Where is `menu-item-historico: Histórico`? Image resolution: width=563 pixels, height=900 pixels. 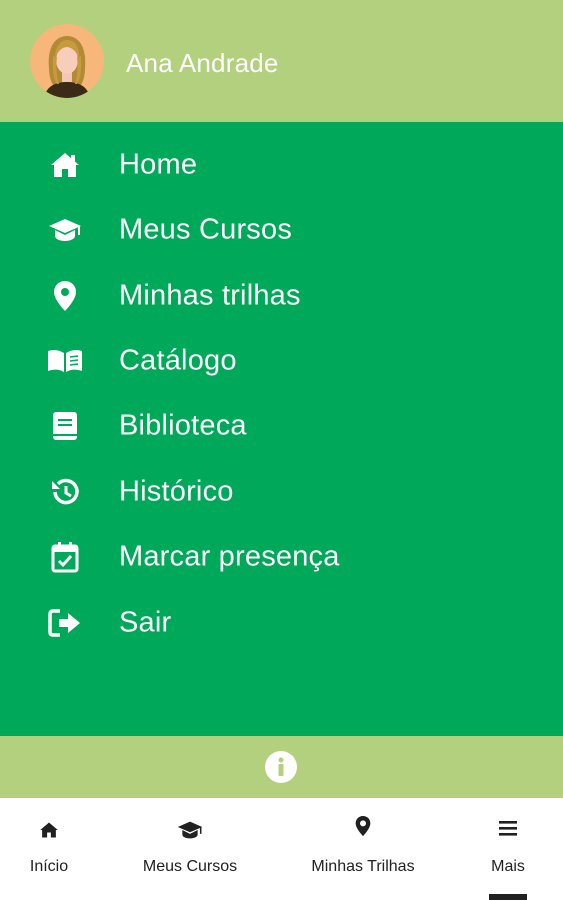 menu-item-historico: Histórico is located at coordinates (281, 491).